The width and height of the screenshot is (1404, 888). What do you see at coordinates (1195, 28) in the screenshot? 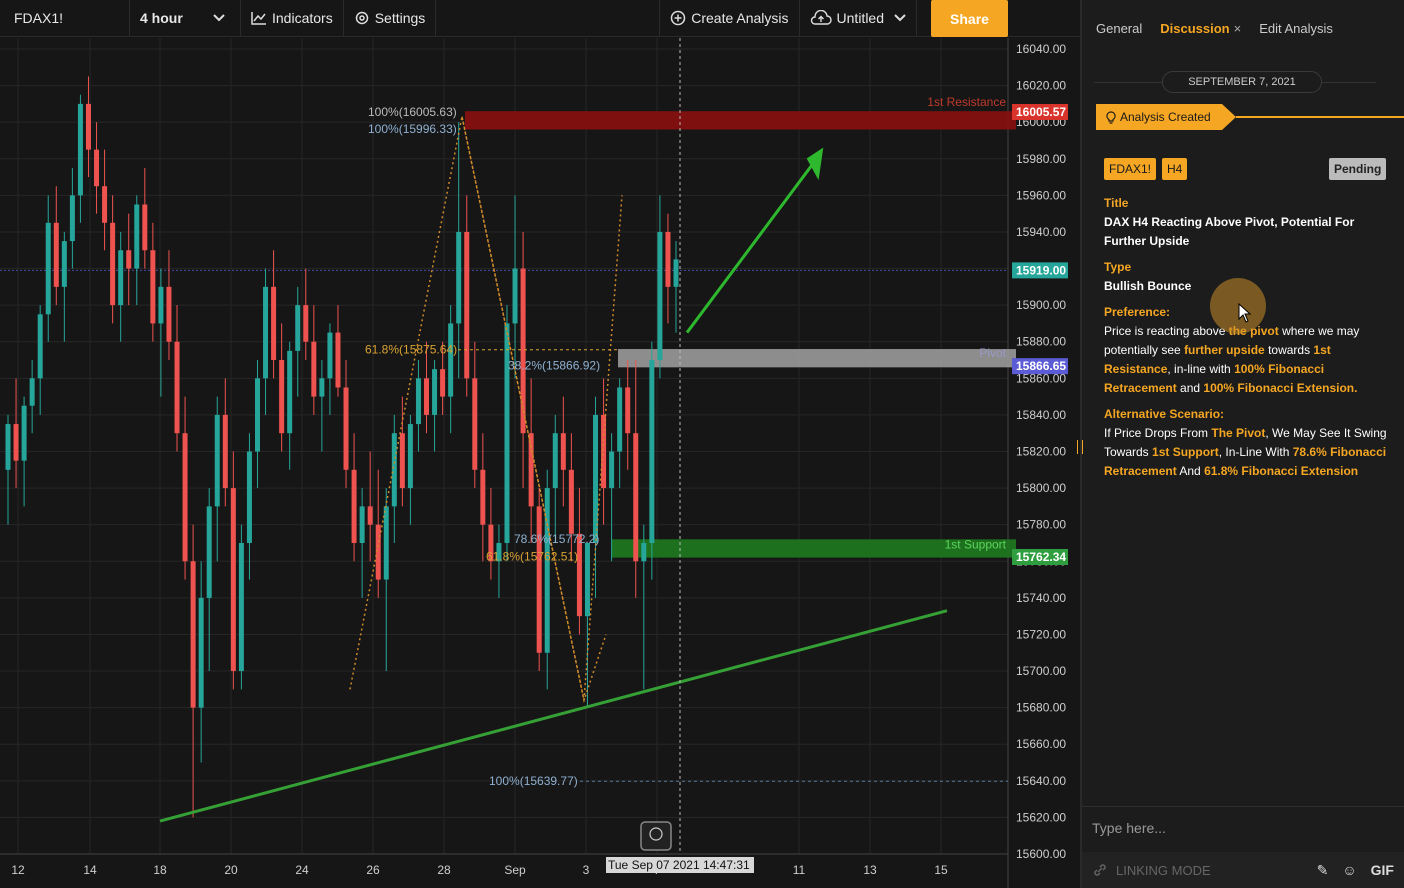
I see `tab-discussion-label: Discussion` at bounding box center [1195, 28].